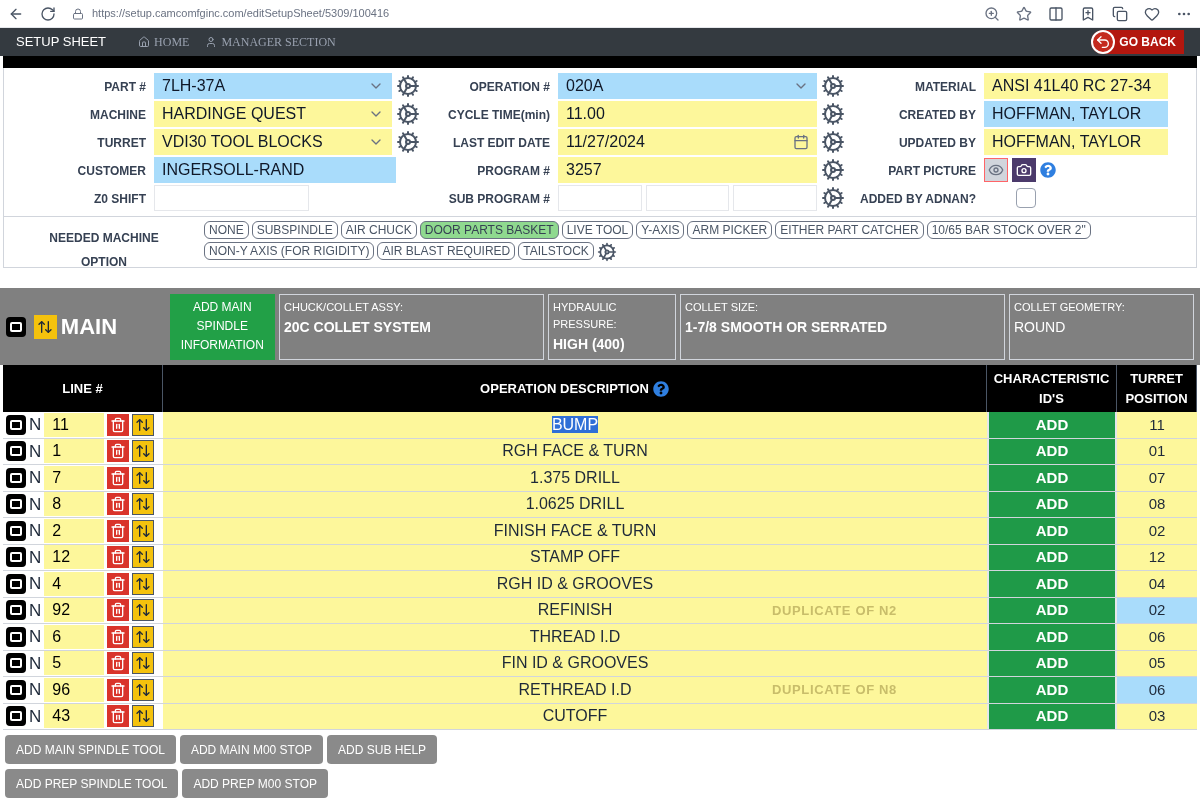 The height and width of the screenshot is (800, 1200). What do you see at coordinates (74, 530) in the screenshot?
I see `line-number-field: 2` at bounding box center [74, 530].